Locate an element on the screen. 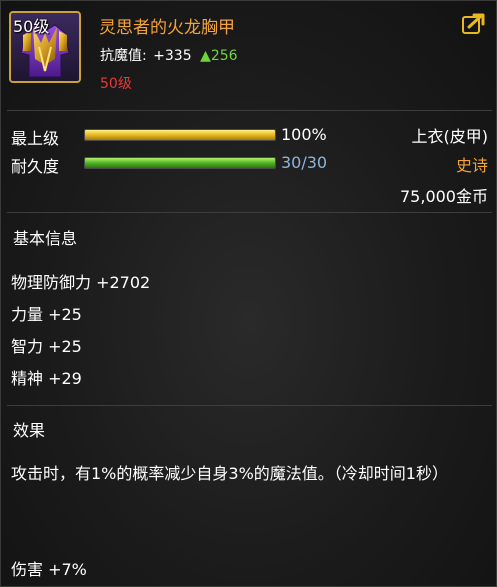  item-price: 75,000金币 is located at coordinates (444, 196).